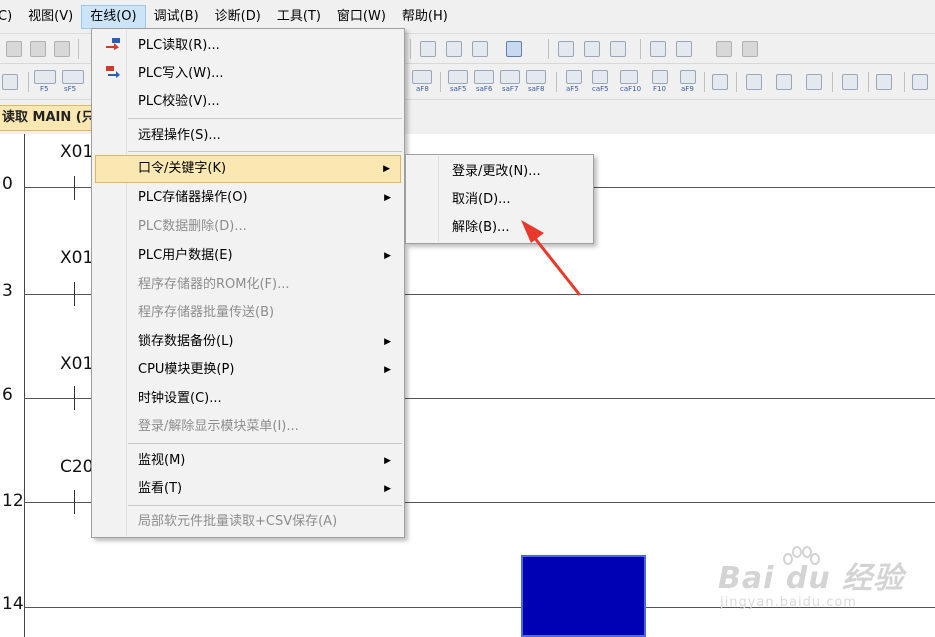  Describe the element at coordinates (750, 49) in the screenshot. I see `statement-icon` at that location.